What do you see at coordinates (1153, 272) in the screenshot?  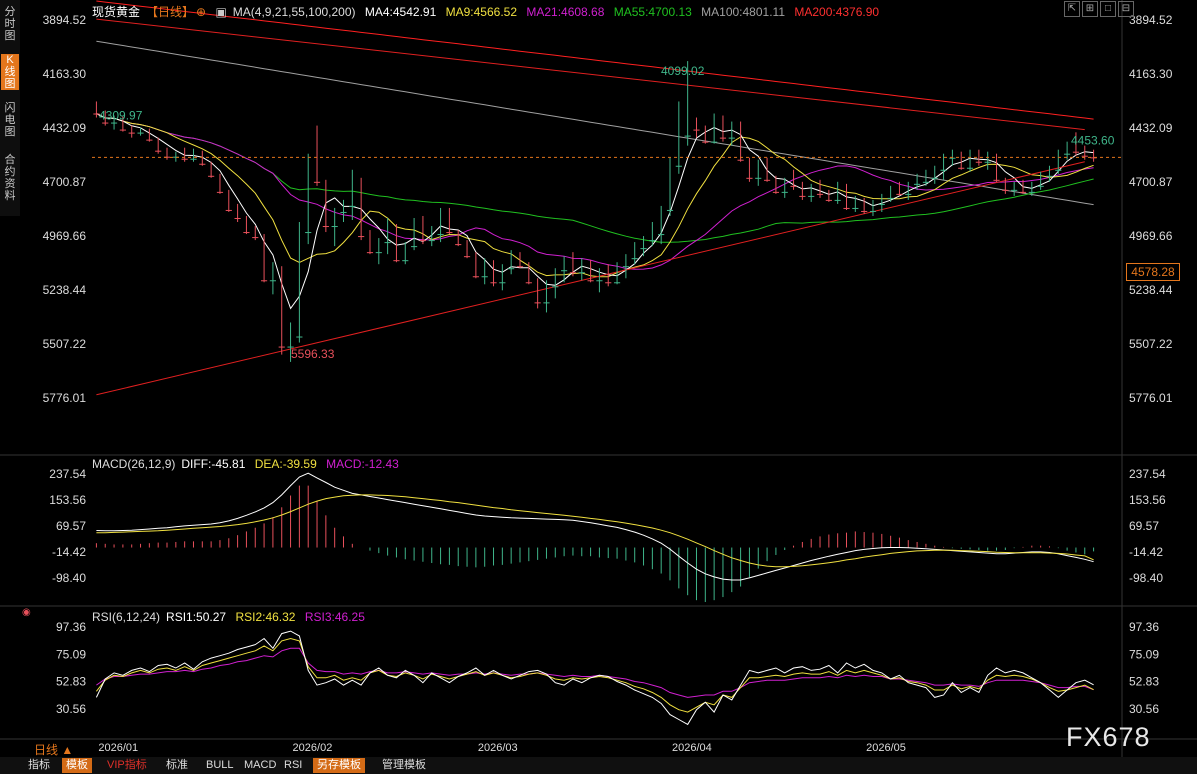 I see `last-price-box: 4578.28` at bounding box center [1153, 272].